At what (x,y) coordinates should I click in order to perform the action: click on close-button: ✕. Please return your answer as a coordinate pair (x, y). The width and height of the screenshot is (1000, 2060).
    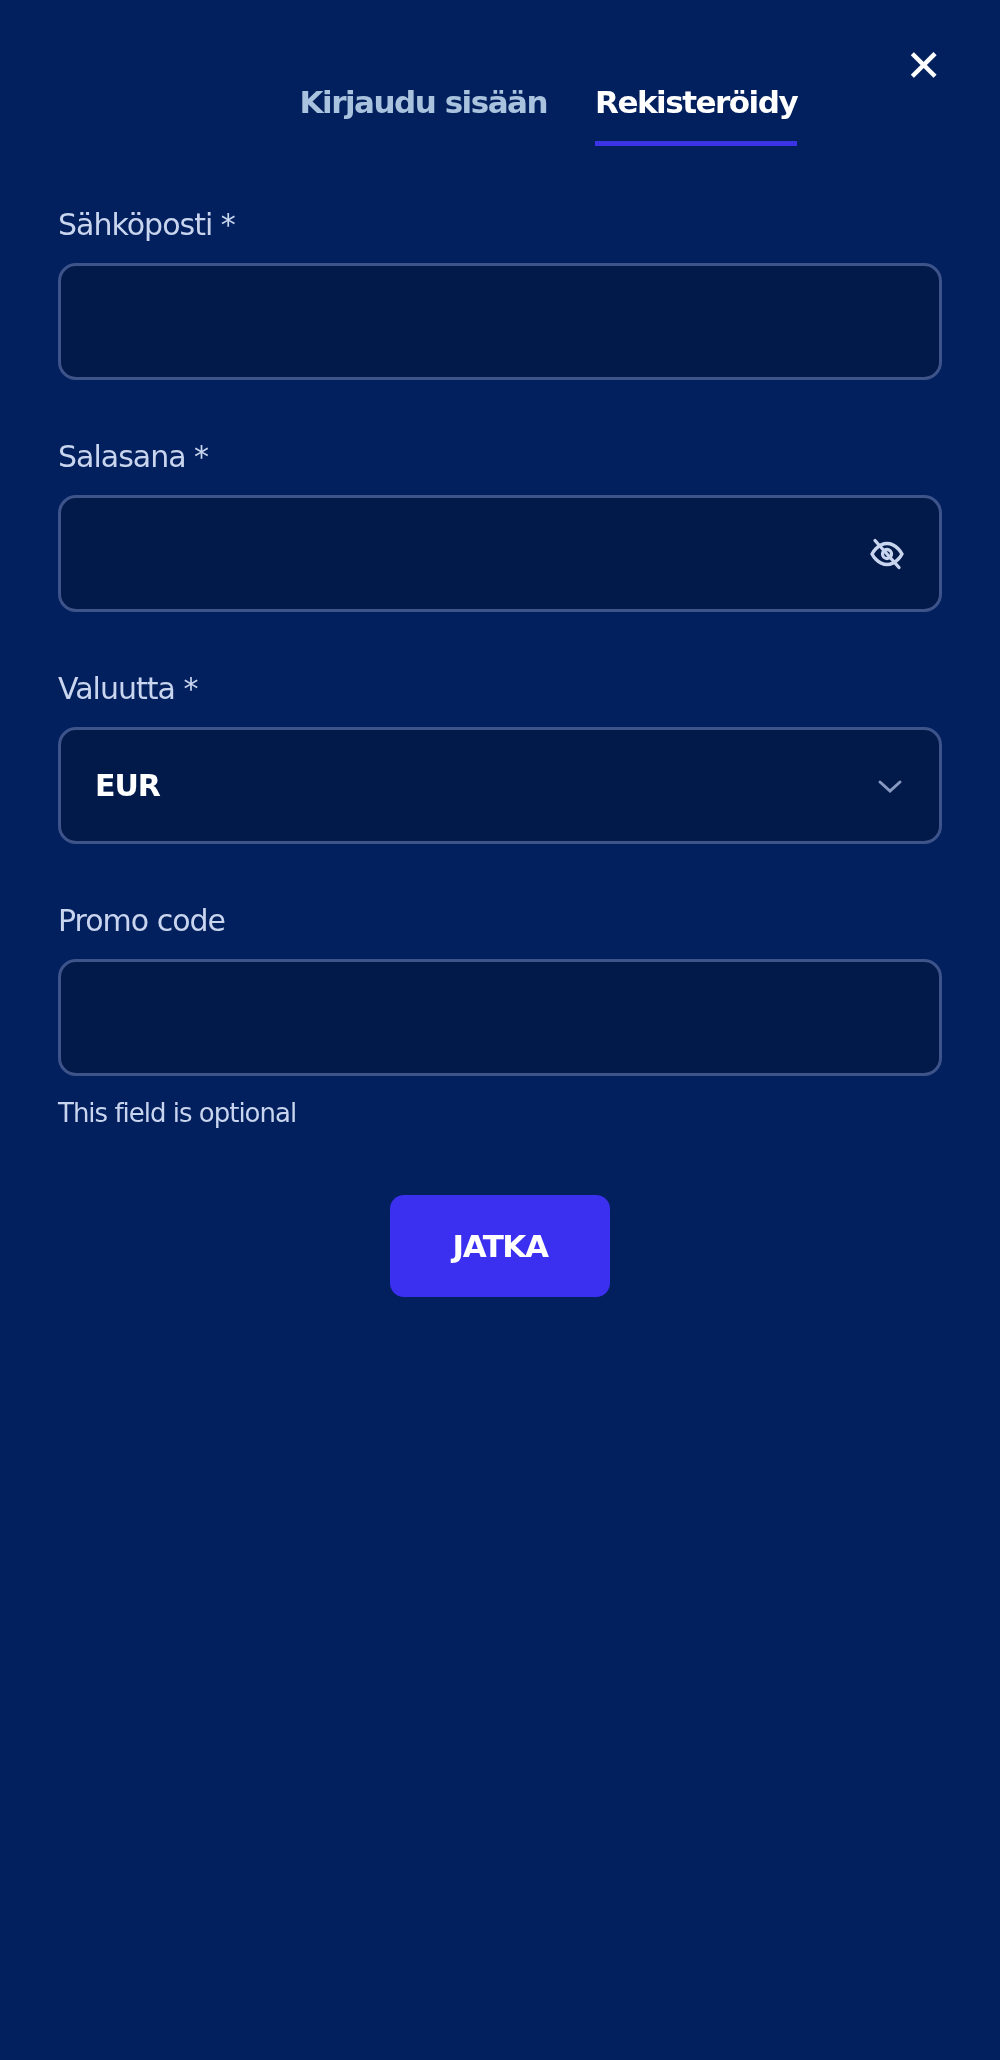
    Looking at the image, I should click on (923, 66).